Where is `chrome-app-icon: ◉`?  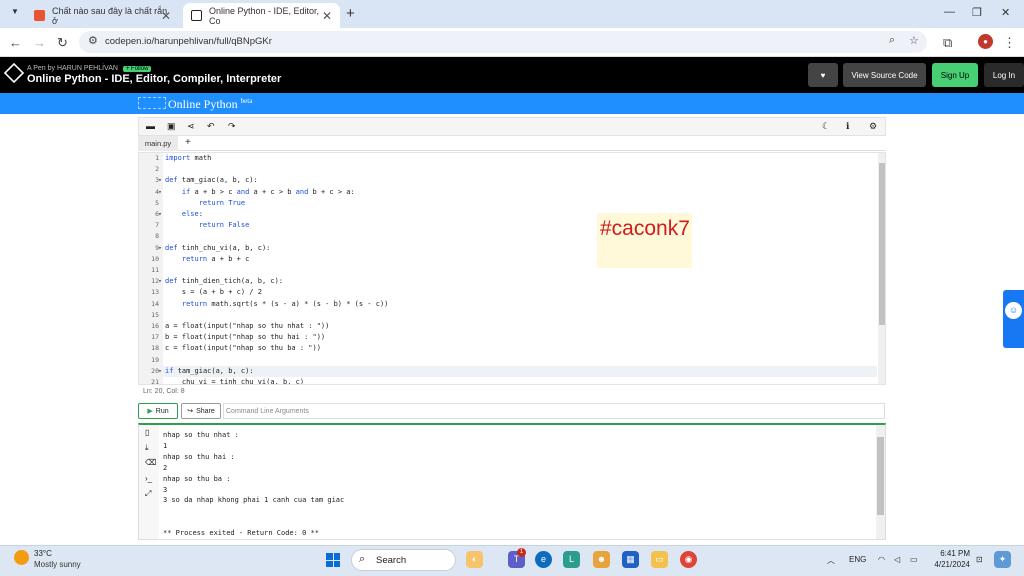
chrome-app-icon: ◉ is located at coordinates (688, 559).